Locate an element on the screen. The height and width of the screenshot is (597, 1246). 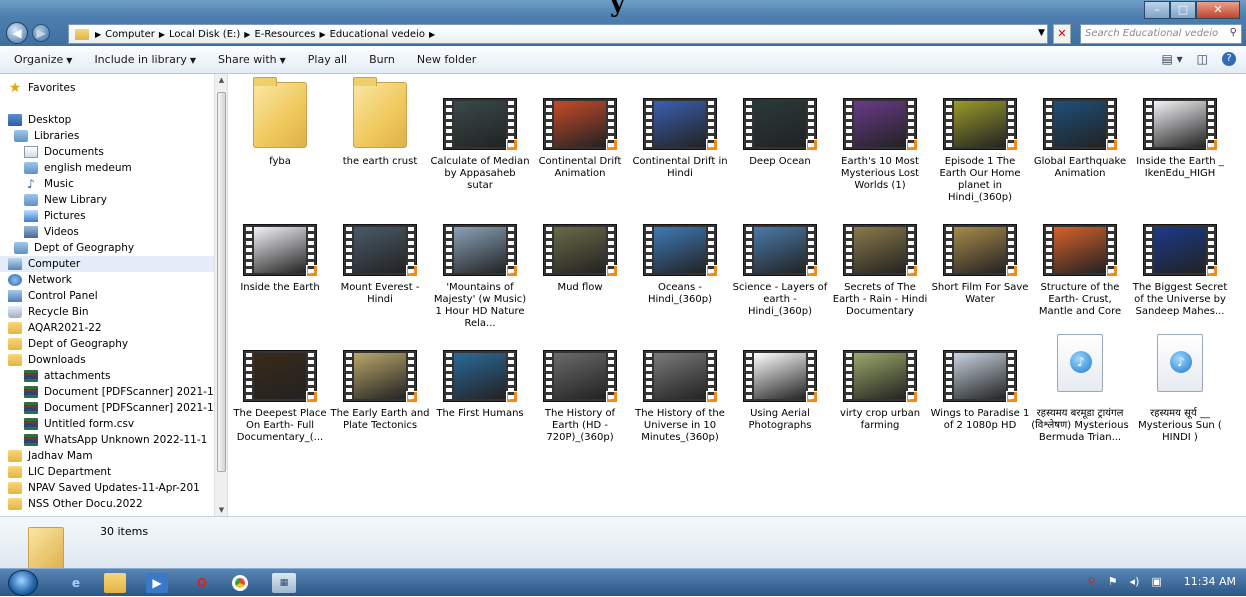
nav-item-network: Network is located at coordinates (107, 280).